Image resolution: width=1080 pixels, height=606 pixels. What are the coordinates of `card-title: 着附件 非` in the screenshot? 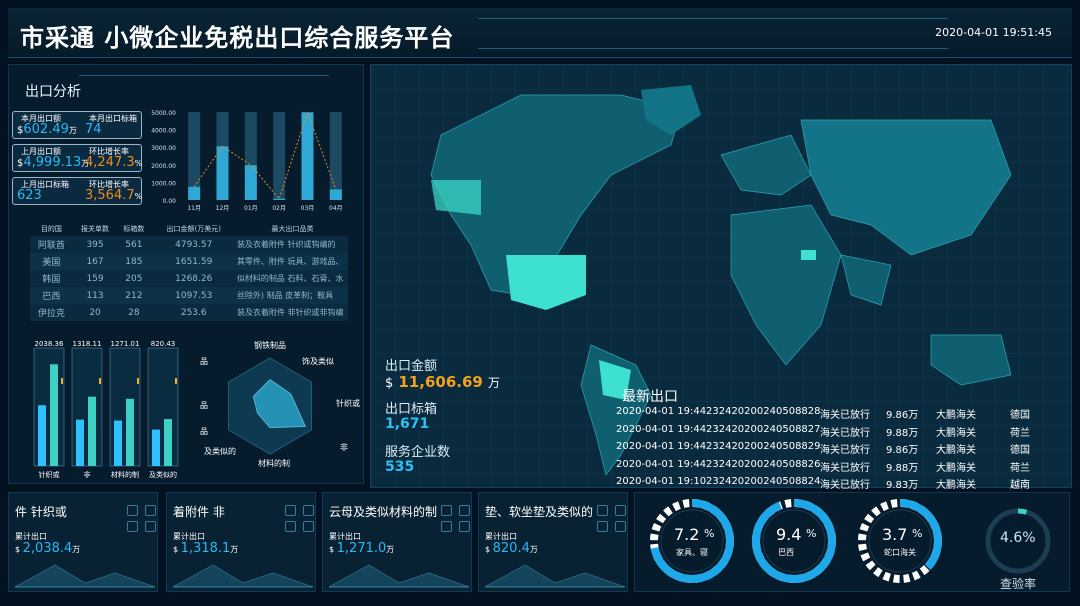 It's located at (199, 512).